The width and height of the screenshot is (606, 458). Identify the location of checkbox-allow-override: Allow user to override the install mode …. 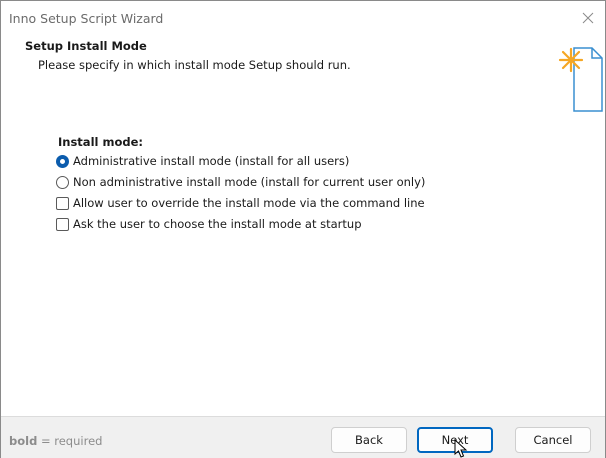
(240, 203).